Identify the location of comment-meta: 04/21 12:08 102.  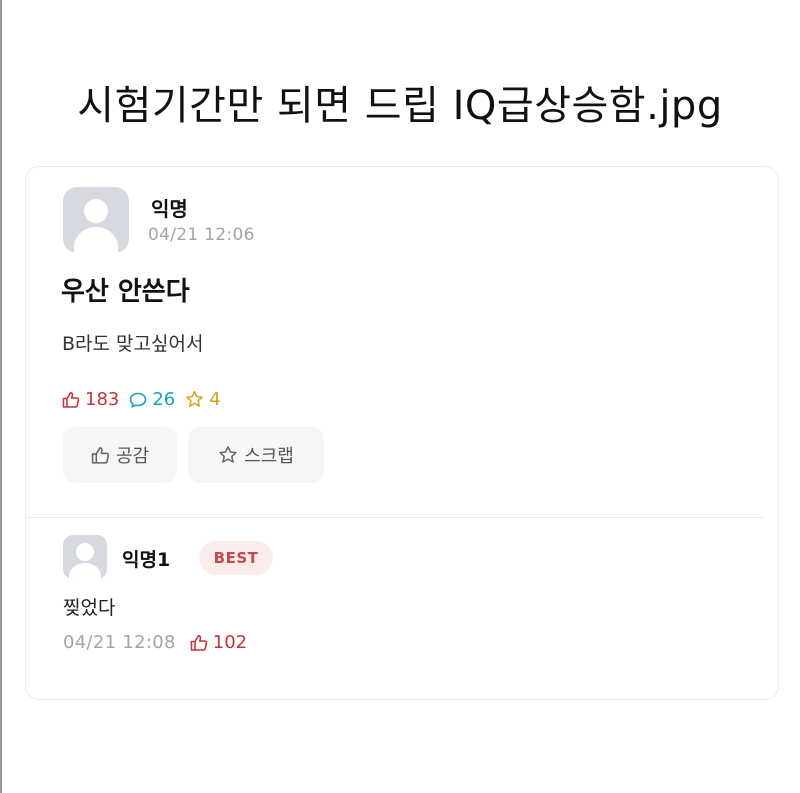
(155, 642).